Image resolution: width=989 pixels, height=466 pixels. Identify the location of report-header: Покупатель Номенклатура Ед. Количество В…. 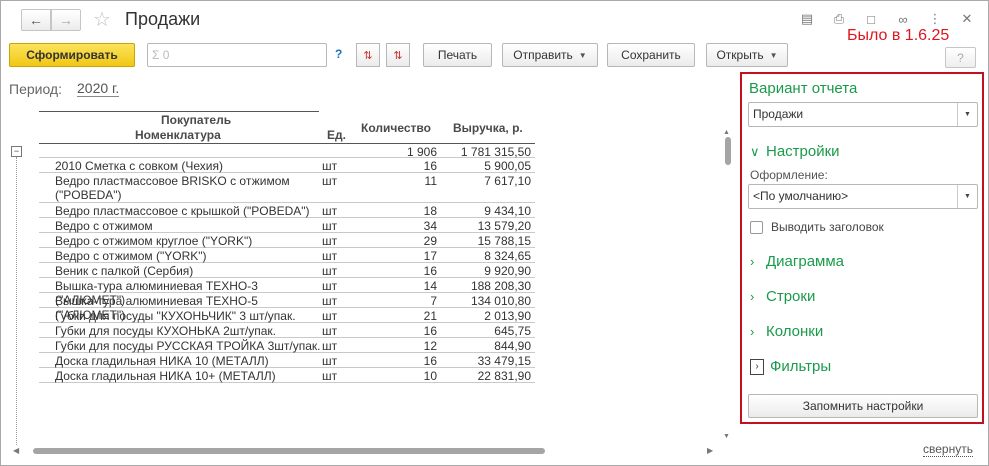
(287, 126).